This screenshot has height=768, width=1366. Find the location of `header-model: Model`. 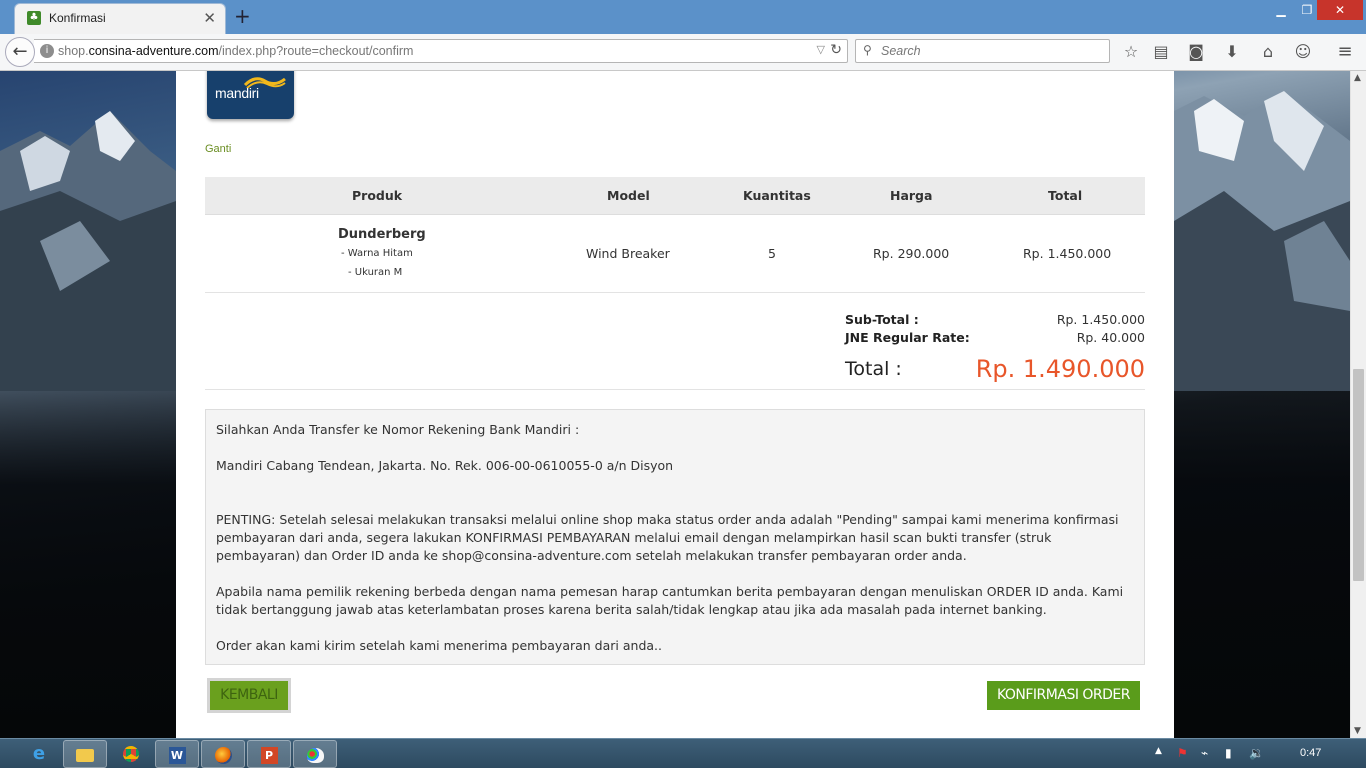

header-model: Model is located at coordinates (628, 195).